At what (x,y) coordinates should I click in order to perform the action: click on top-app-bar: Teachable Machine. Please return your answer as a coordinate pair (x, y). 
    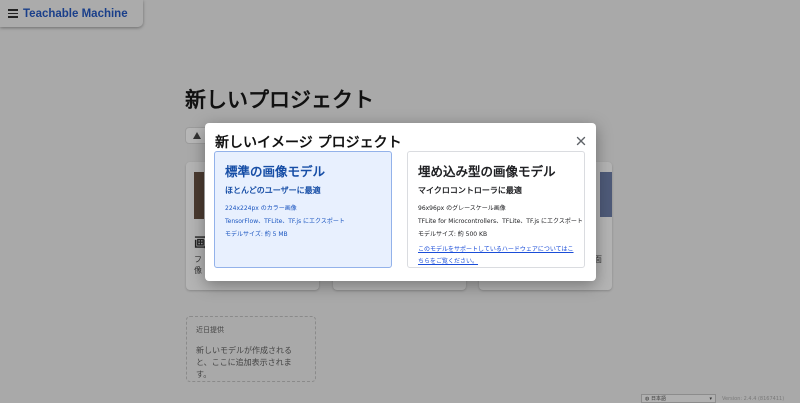
    Looking at the image, I should click on (71, 13).